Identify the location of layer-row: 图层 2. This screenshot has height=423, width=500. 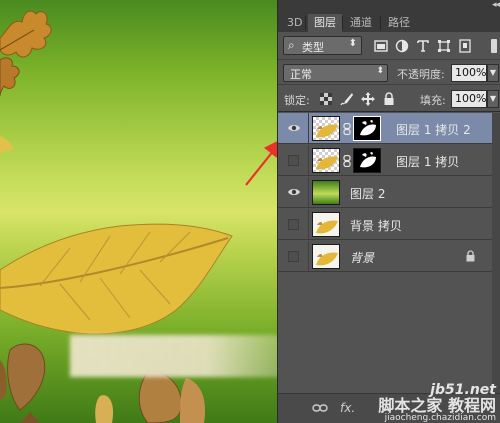
(385, 192).